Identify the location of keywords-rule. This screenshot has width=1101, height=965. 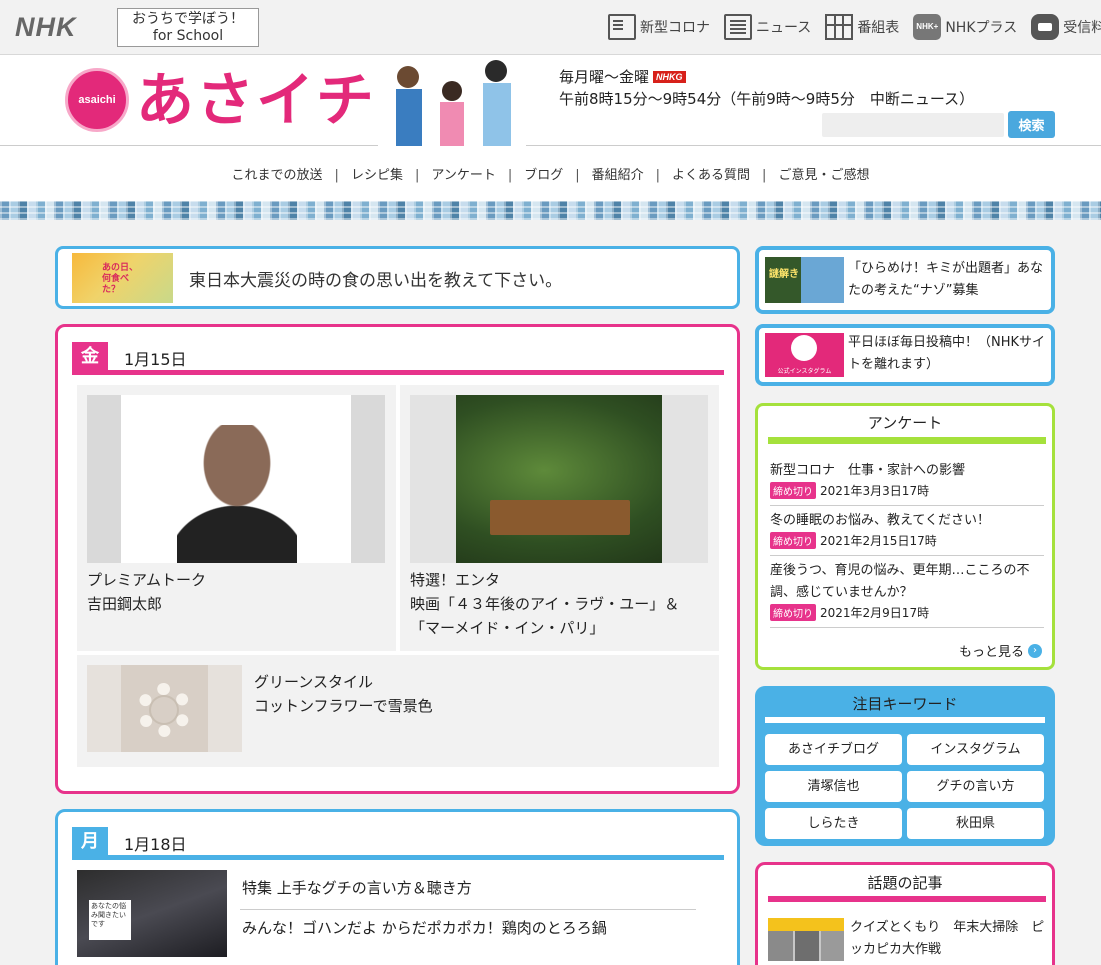
(905, 720).